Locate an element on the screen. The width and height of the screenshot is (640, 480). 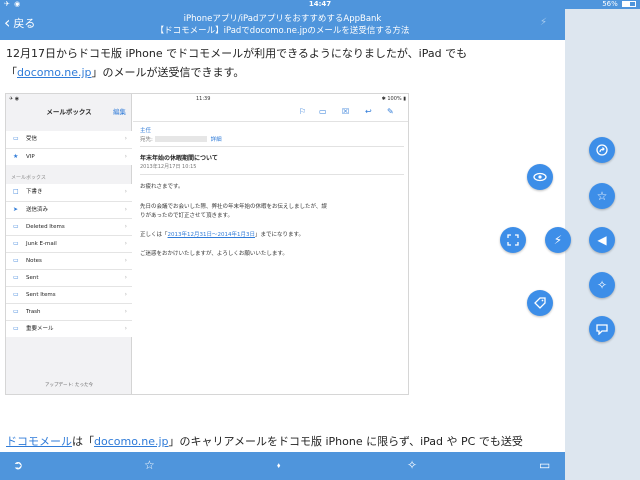
mailbox-row-notes: ▭ Notes › is located at coordinates (69, 260).